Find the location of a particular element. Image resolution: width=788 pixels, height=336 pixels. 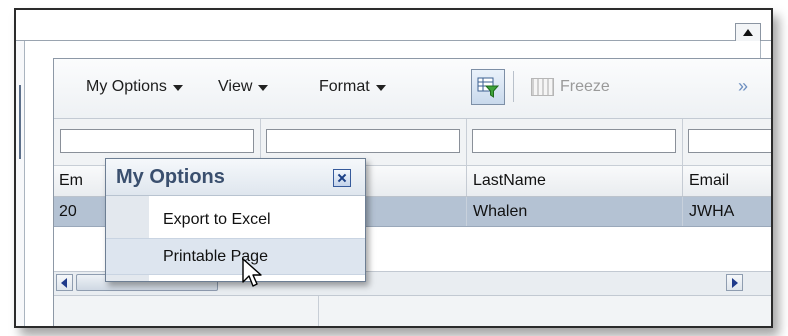

view-label: View is located at coordinates (235, 86).